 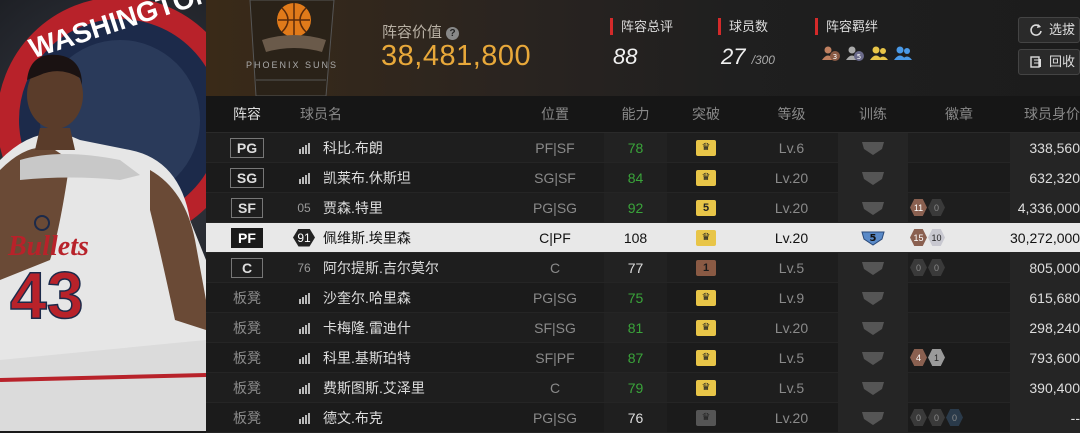 What do you see at coordinates (247, 267) in the screenshot?
I see `lineup-slot: C` at bounding box center [247, 267].